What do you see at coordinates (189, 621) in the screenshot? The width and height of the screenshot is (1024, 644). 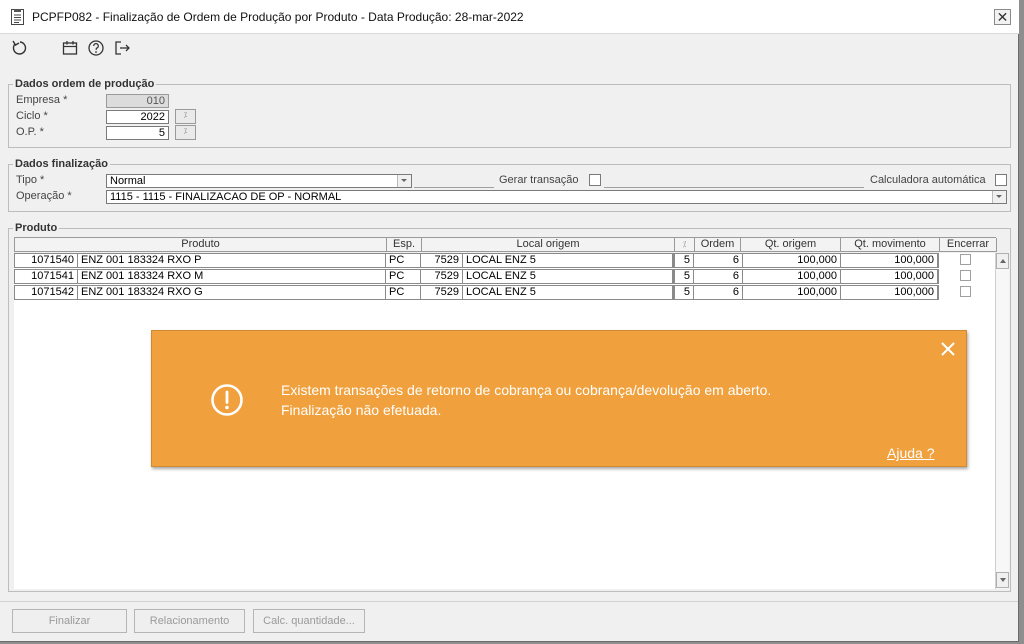 I see `relacionamento-button: Relacionamento` at bounding box center [189, 621].